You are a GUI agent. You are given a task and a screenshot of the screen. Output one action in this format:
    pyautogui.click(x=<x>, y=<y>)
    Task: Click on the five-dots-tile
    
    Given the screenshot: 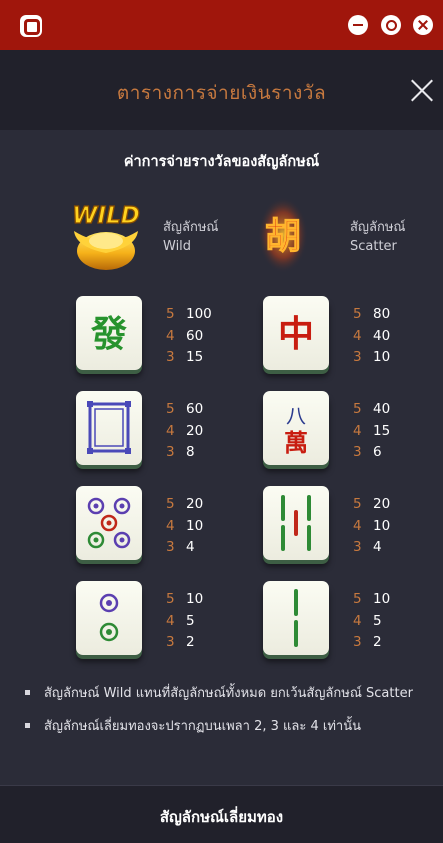 What is the action you would take?
    pyautogui.click(x=109, y=523)
    